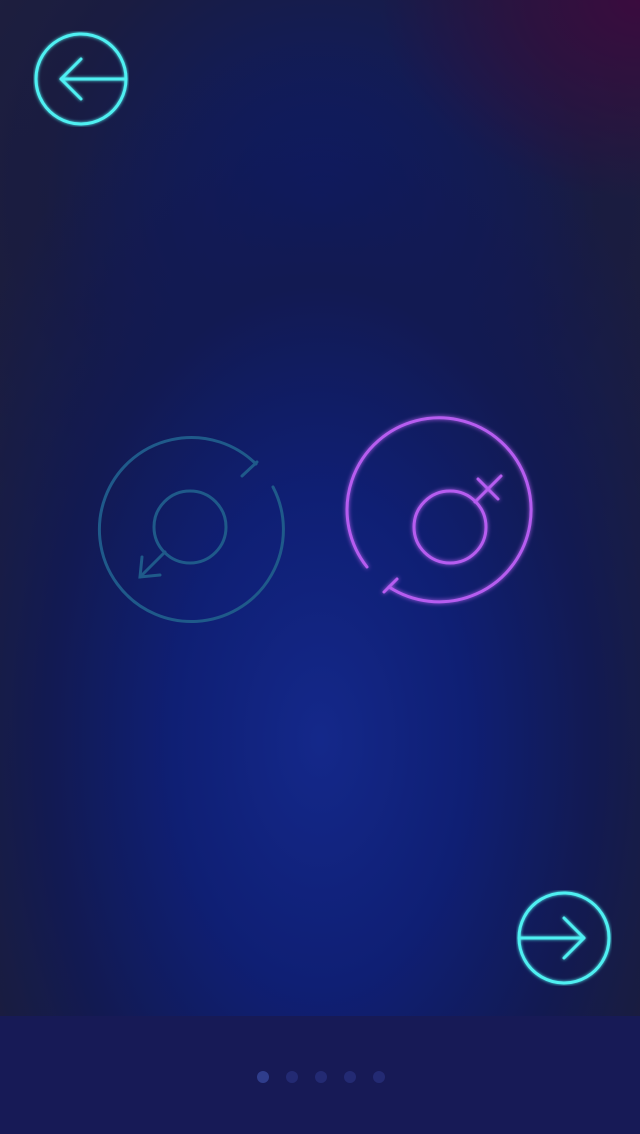 This screenshot has height=1134, width=640. I want to click on male-symbol-icon, so click(191, 529).